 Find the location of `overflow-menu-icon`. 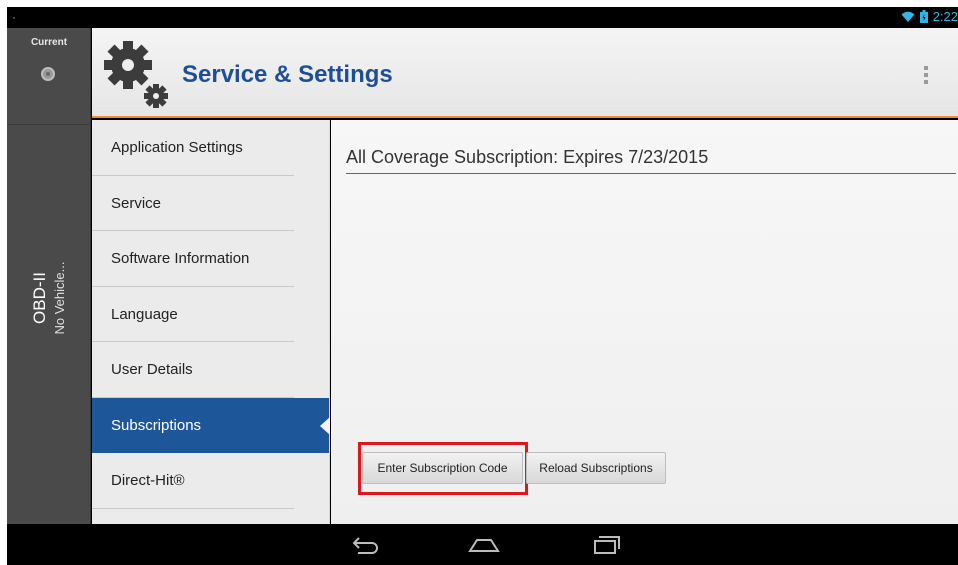

overflow-menu-icon is located at coordinates (926, 76).